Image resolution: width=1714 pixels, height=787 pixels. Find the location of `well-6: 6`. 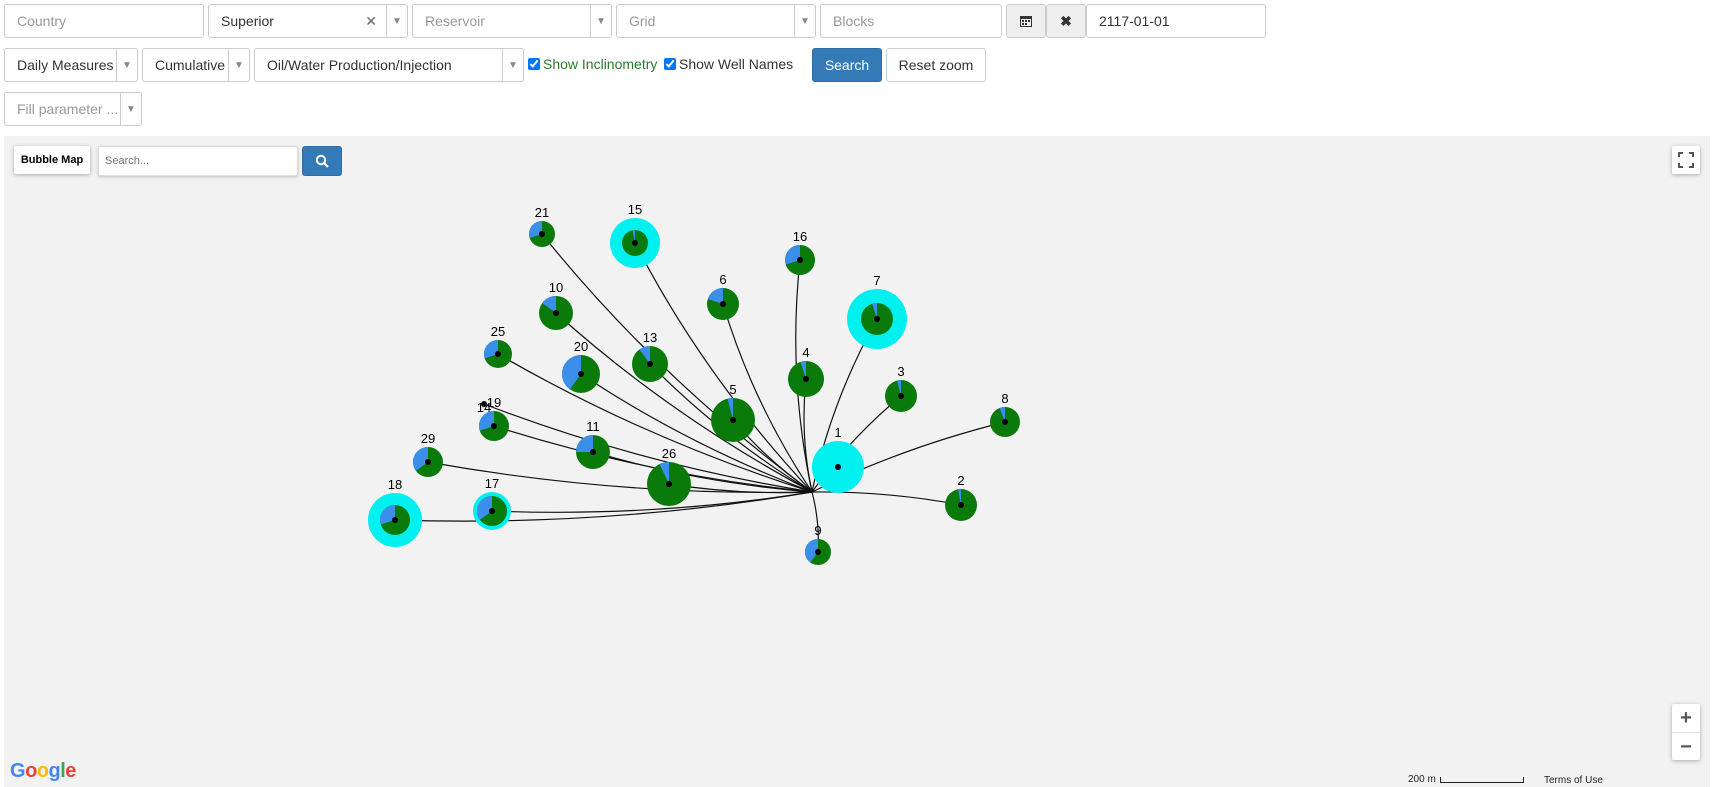

well-6: 6 is located at coordinates (723, 296).